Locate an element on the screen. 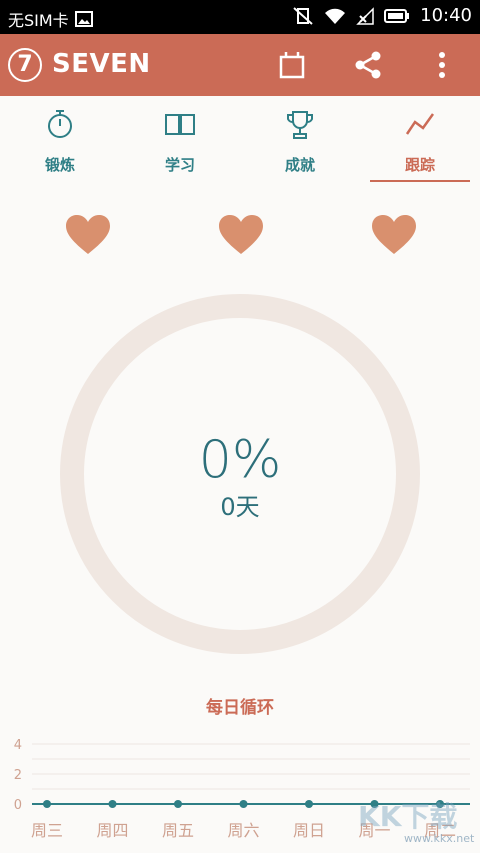  y-tick-label: 0 is located at coordinates (18, 805).